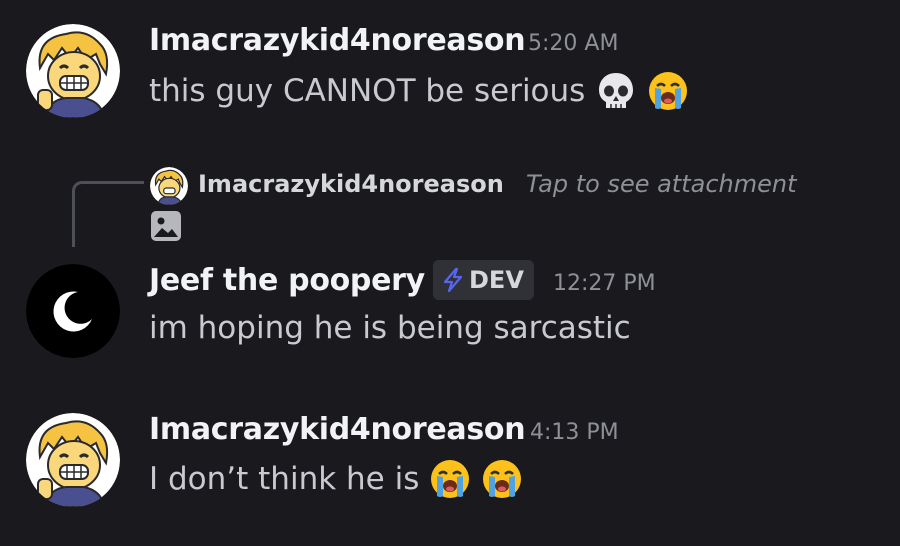 Image resolution: width=900 pixels, height=546 pixels. I want to click on message-timestamp: 12:27 PM, so click(604, 283).